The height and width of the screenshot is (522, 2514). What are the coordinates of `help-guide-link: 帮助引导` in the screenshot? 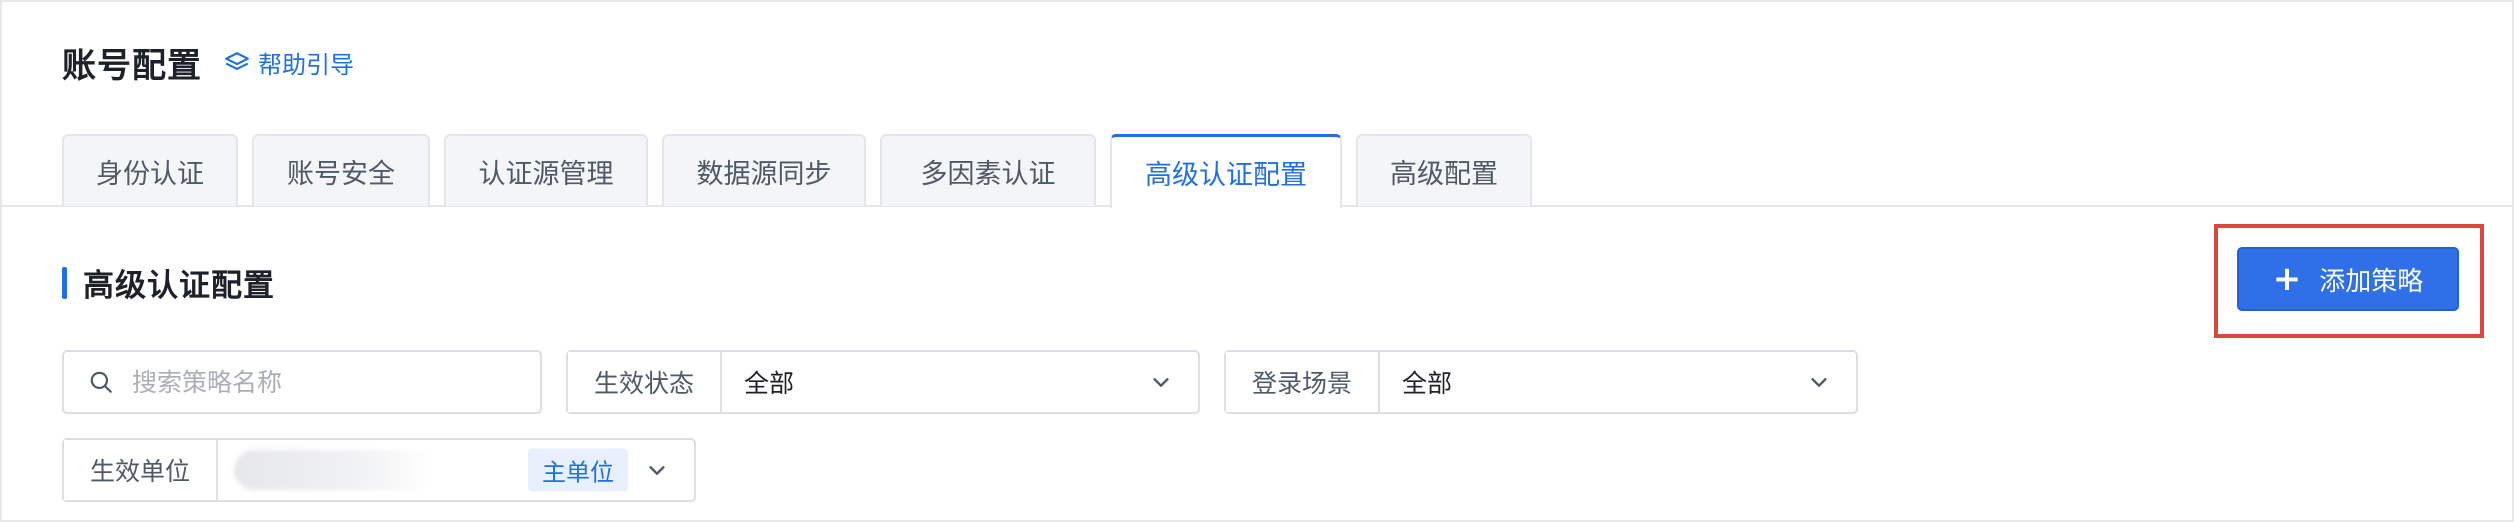 It's located at (289, 62).